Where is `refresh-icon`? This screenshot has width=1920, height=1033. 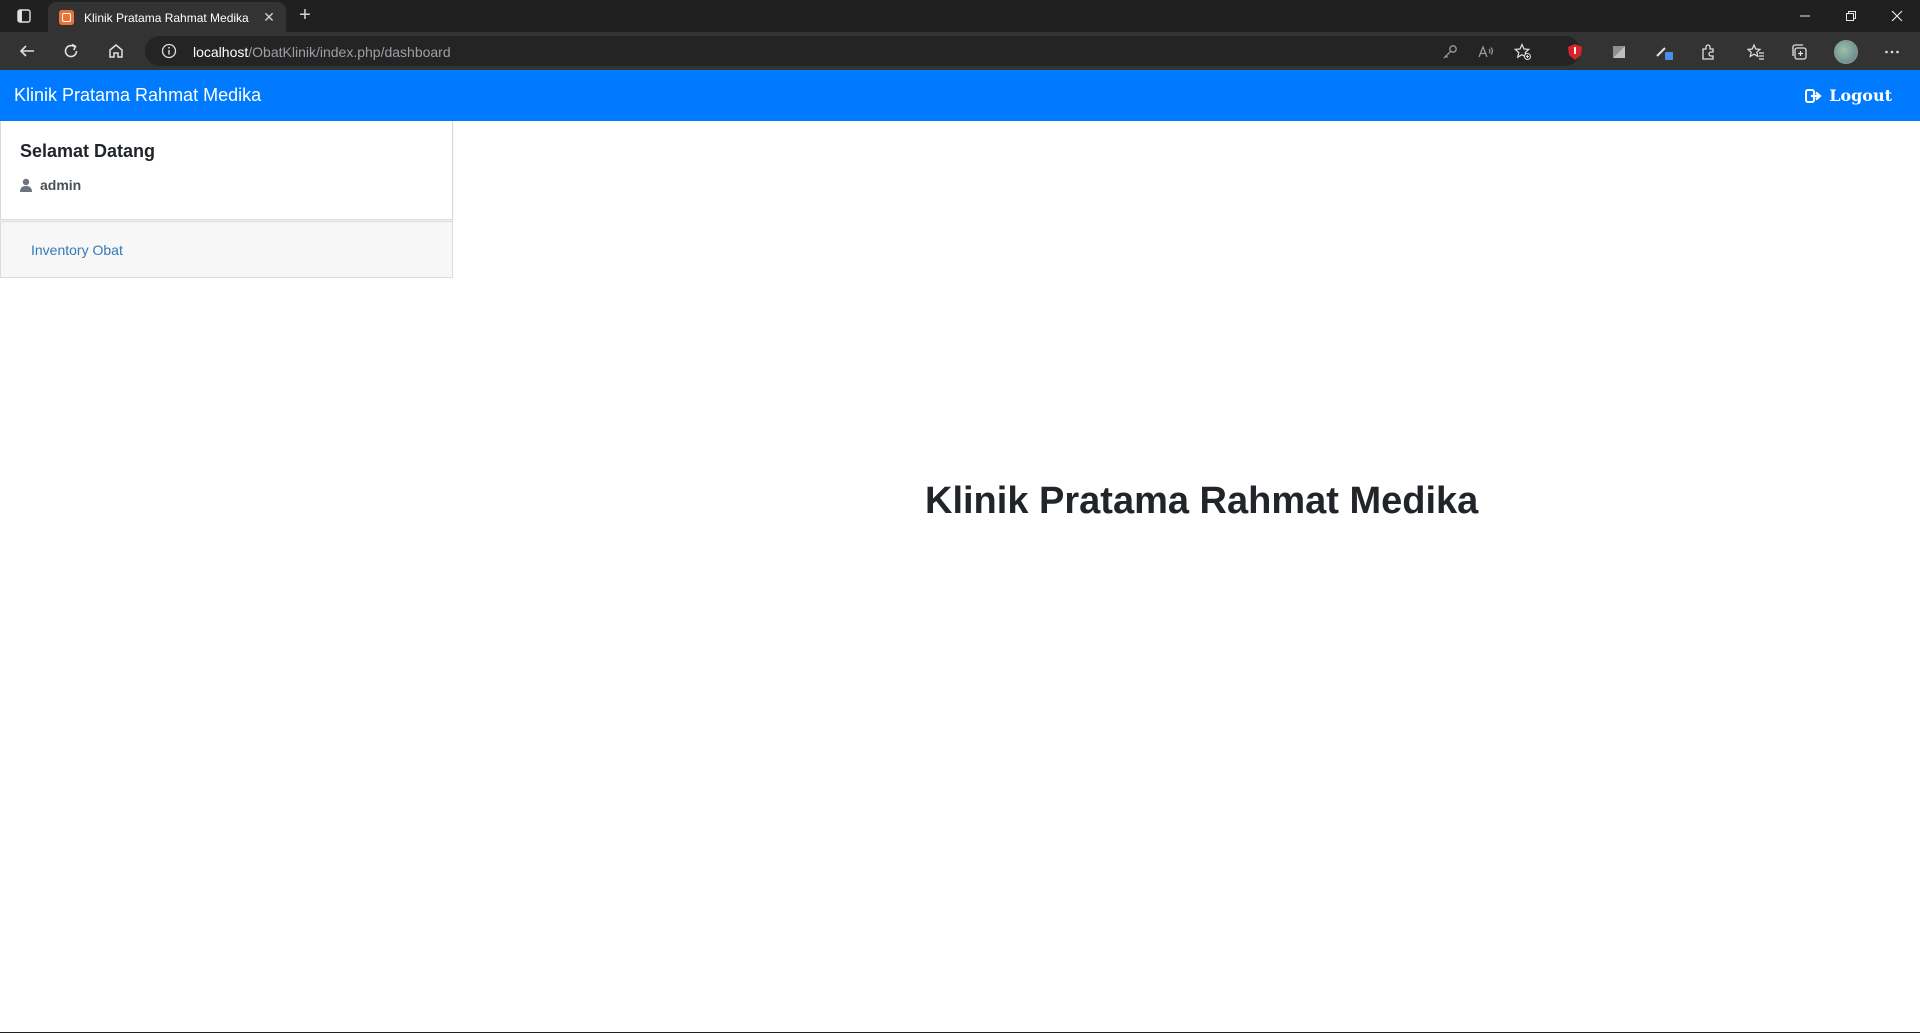 refresh-icon is located at coordinates (71, 51).